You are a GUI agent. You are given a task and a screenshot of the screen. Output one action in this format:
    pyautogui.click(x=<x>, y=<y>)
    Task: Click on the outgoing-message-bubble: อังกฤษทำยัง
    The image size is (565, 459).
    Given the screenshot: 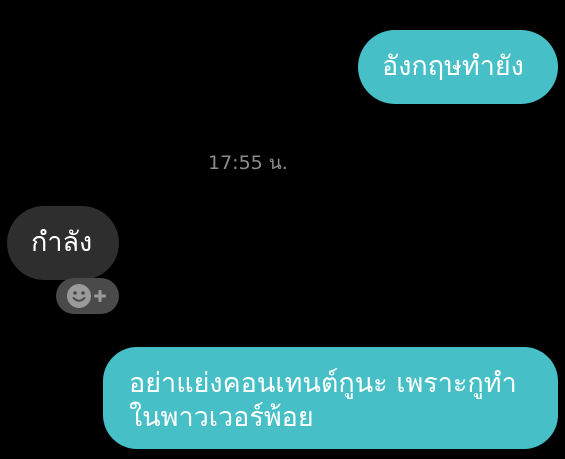 What is the action you would take?
    pyautogui.click(x=458, y=67)
    